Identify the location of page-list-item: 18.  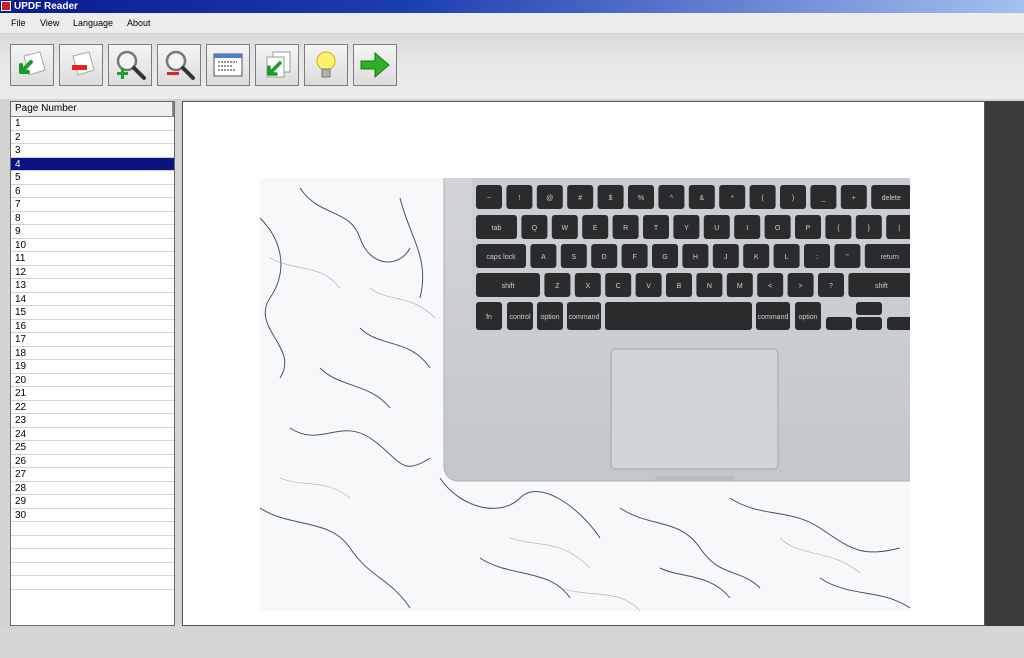
(92, 353).